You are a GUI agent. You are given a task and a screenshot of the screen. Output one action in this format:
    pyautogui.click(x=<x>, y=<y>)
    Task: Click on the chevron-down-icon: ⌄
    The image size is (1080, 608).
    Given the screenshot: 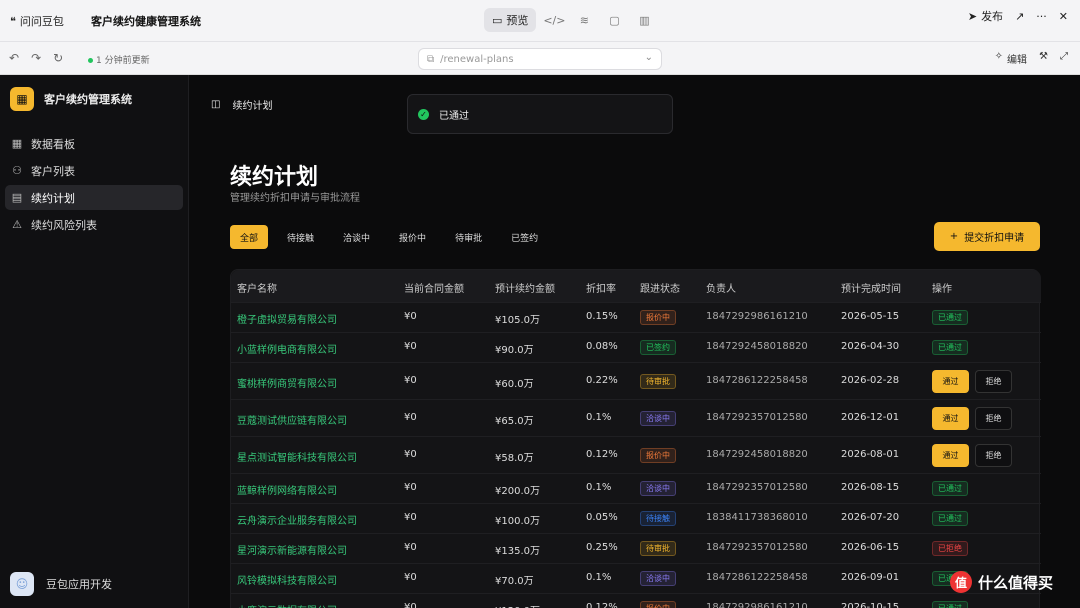 What is the action you would take?
    pyautogui.click(x=649, y=57)
    